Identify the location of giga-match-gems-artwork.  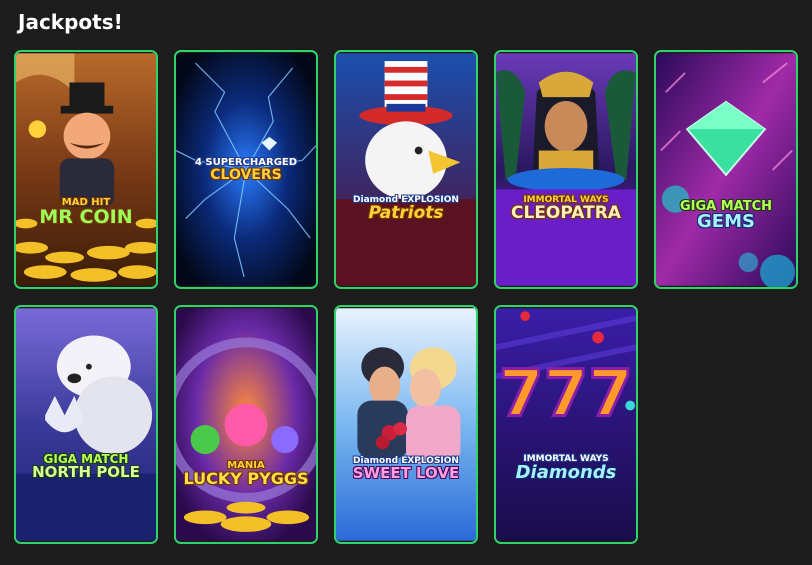
(726, 170).